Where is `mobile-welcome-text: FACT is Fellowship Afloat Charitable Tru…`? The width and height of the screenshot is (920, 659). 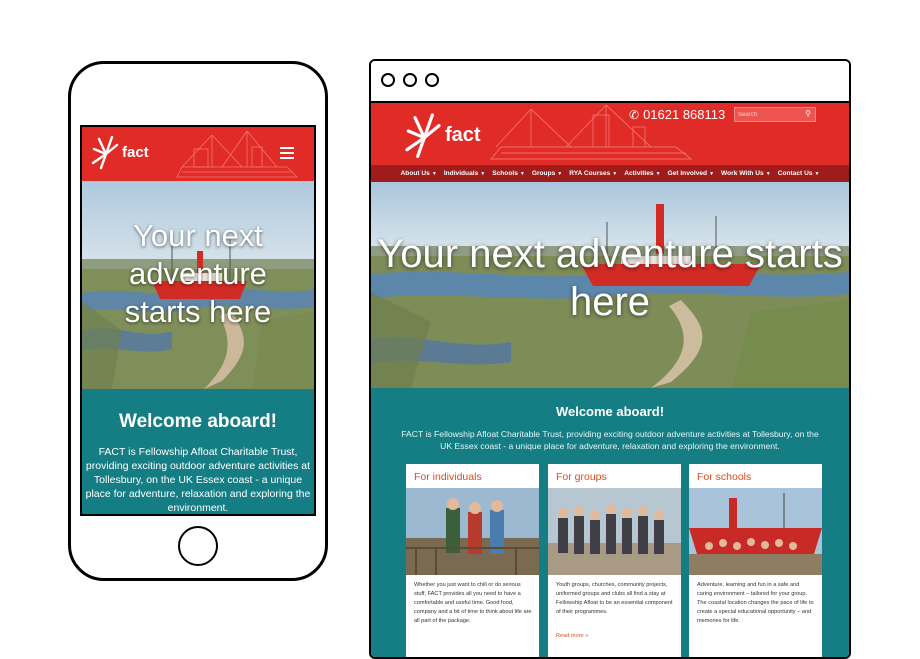 mobile-welcome-text: FACT is Fellowship Afloat Charitable Tru… is located at coordinates (198, 480).